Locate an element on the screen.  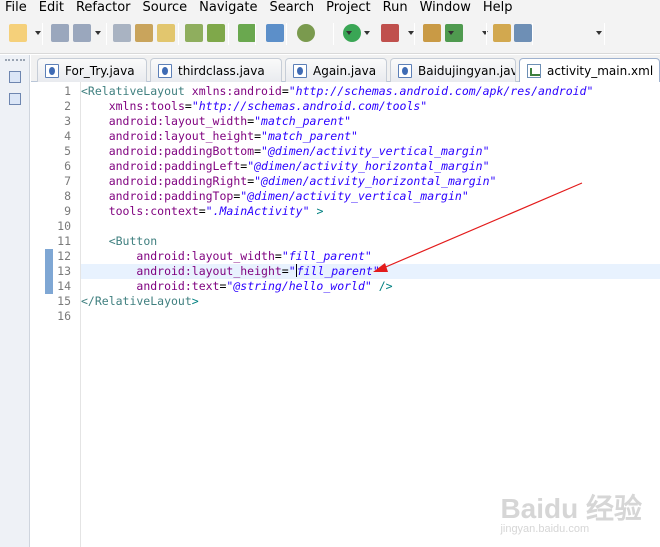
tab-for-try-java: For_Try.java is located at coordinates (92, 70).